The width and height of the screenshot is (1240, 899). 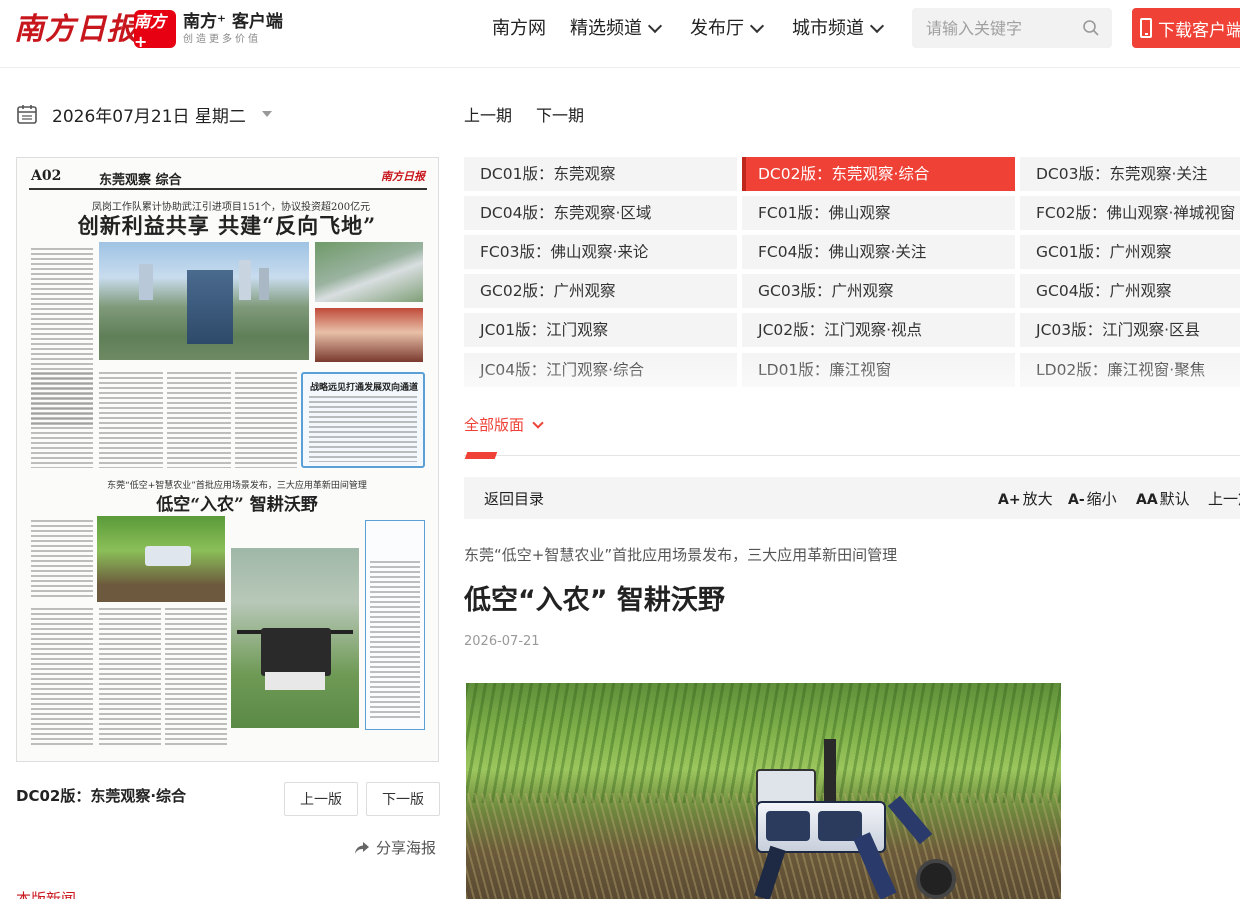 What do you see at coordinates (1130, 330) in the screenshot?
I see `edition-item: JC03版：江门观察·区县` at bounding box center [1130, 330].